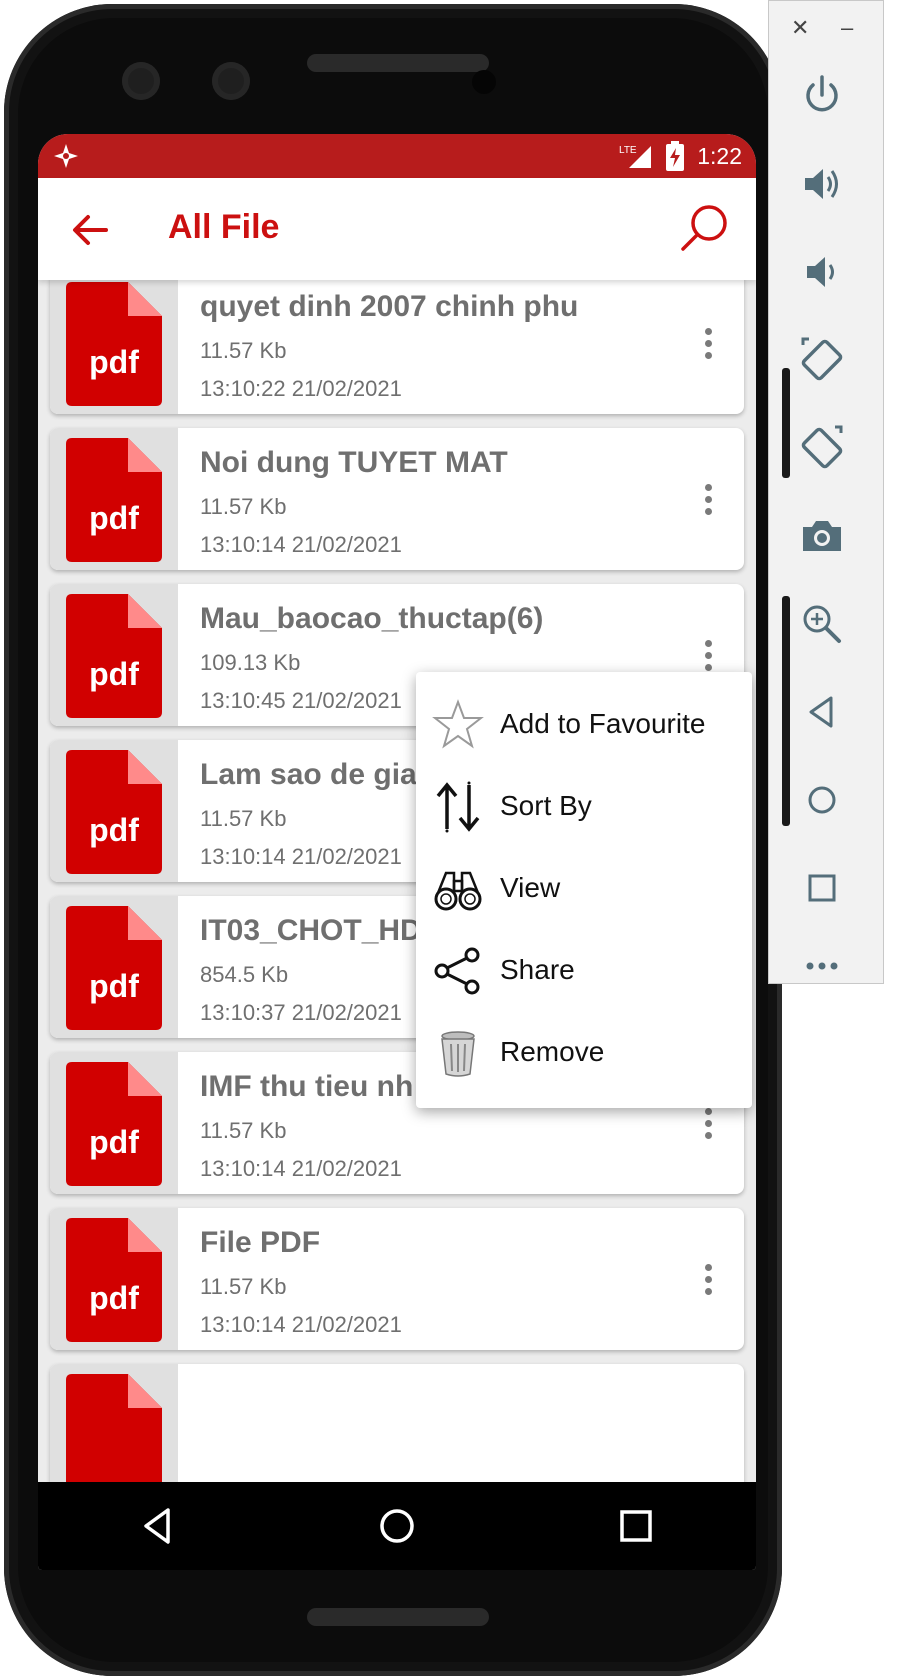  I want to click on power-icon, so click(822, 96).